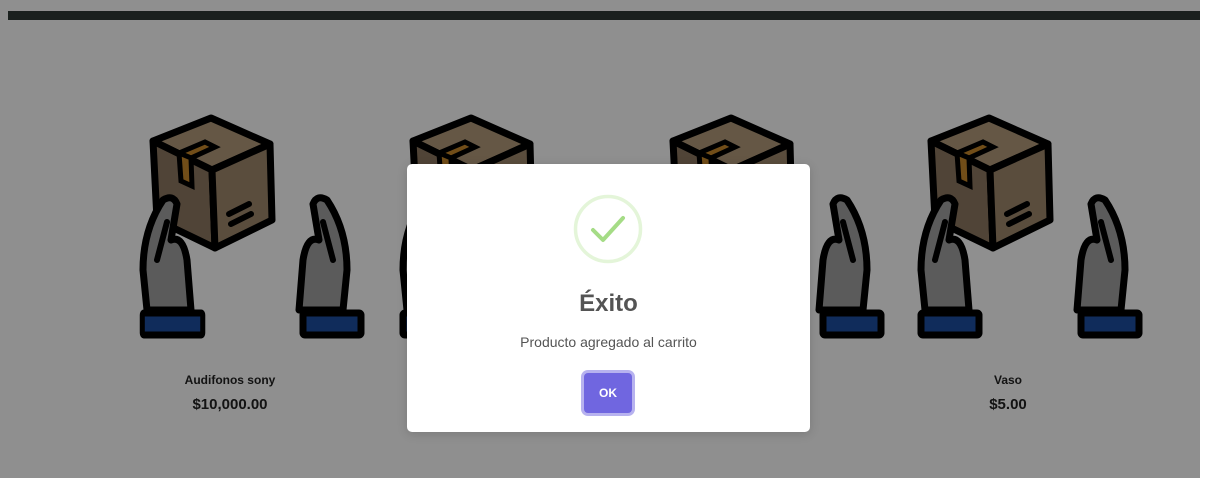 This screenshot has height=478, width=1213. I want to click on success-check-icon, so click(608, 229).